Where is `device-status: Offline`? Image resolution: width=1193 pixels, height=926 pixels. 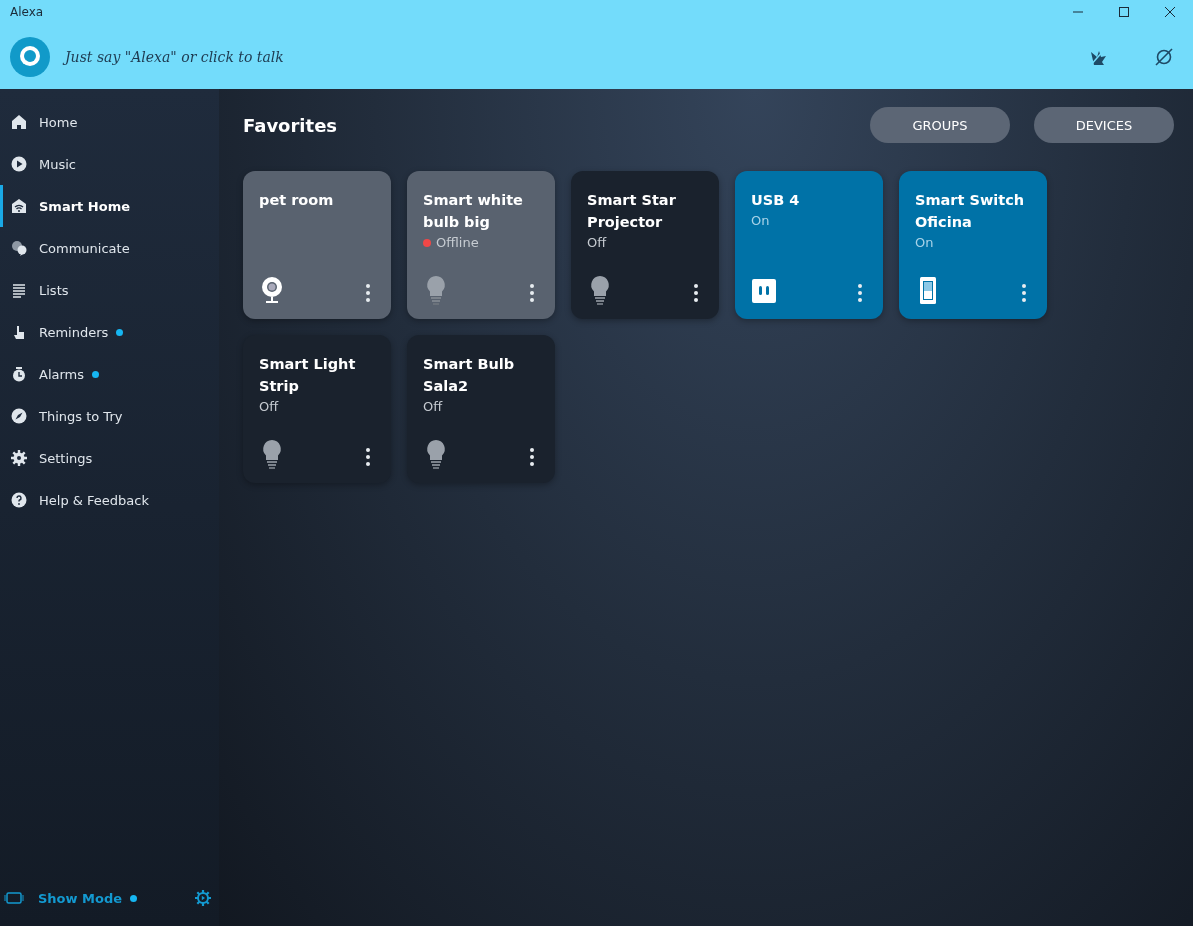 device-status: Offline is located at coordinates (481, 242).